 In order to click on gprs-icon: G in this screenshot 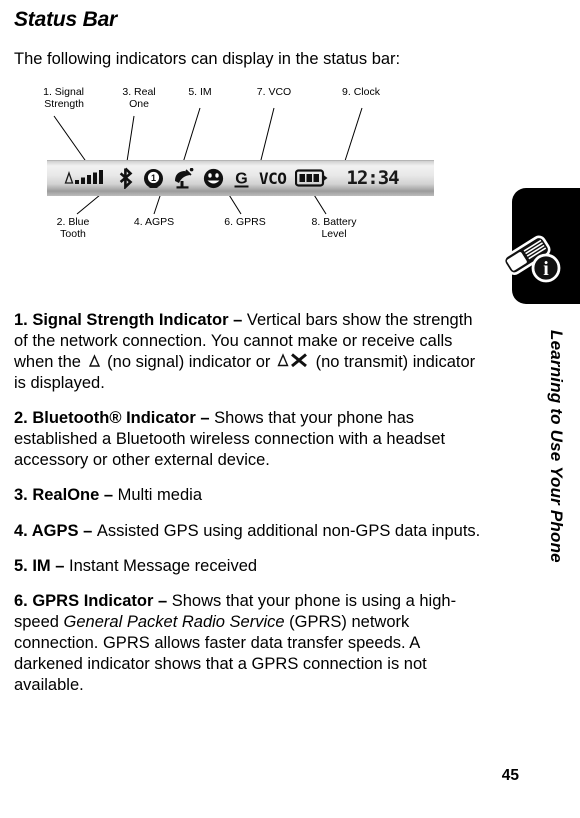, I will do `click(241, 179)`.